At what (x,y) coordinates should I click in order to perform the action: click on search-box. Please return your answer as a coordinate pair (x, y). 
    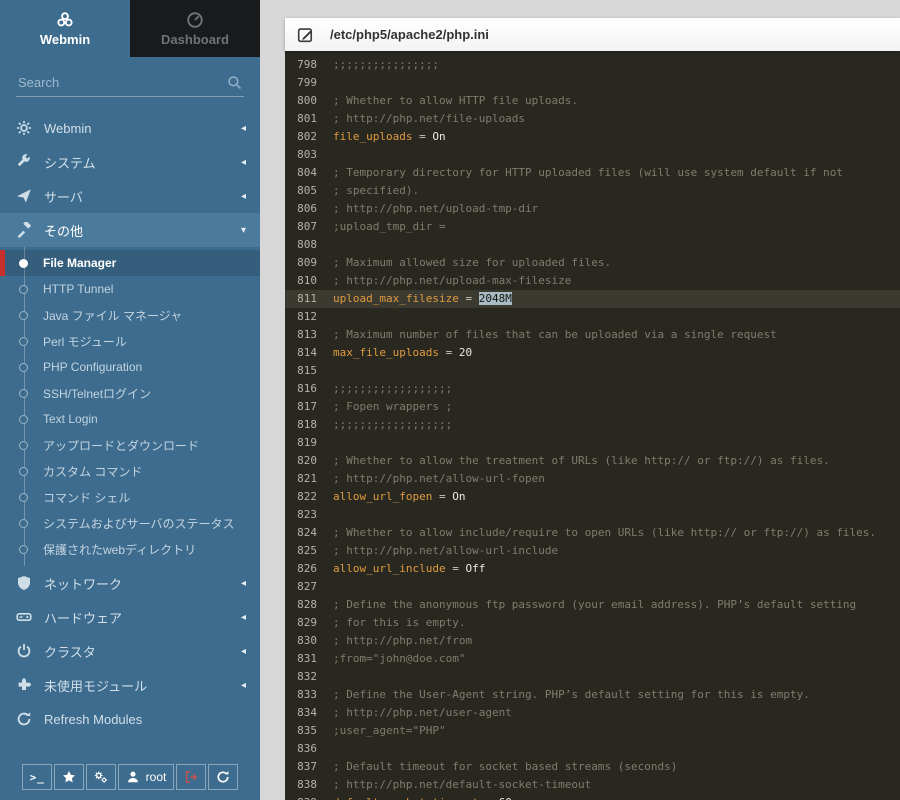
    Looking at the image, I should click on (130, 84).